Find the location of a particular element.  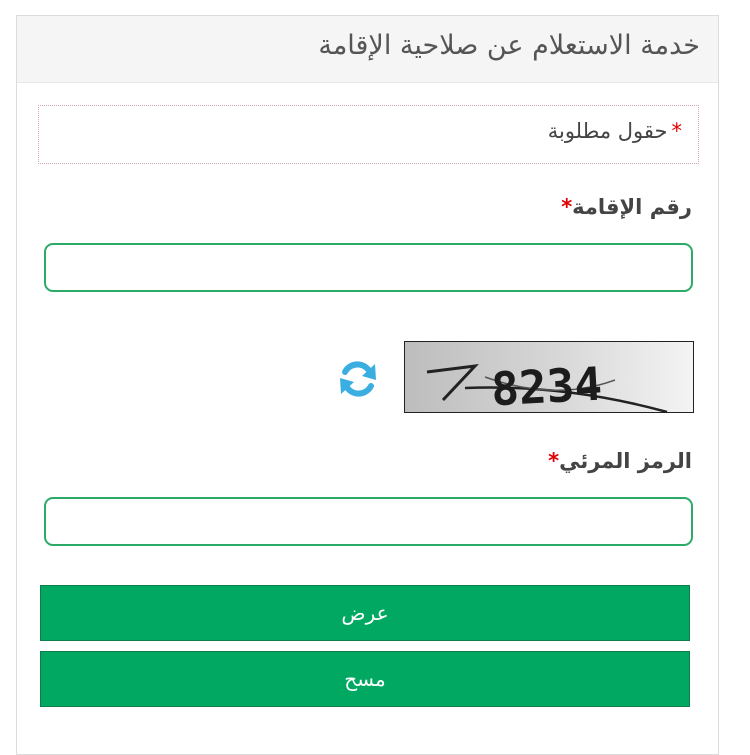

captcha-graphic: 8234 is located at coordinates (547, 385).